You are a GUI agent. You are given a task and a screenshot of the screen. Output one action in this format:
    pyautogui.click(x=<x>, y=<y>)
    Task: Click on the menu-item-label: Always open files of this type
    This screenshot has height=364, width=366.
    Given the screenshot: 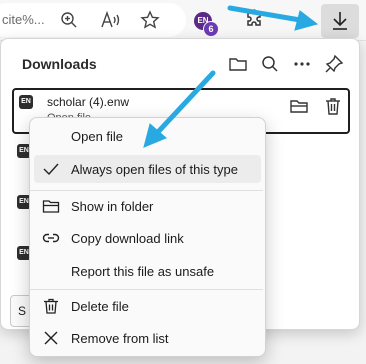 What is the action you would take?
    pyautogui.click(x=154, y=169)
    